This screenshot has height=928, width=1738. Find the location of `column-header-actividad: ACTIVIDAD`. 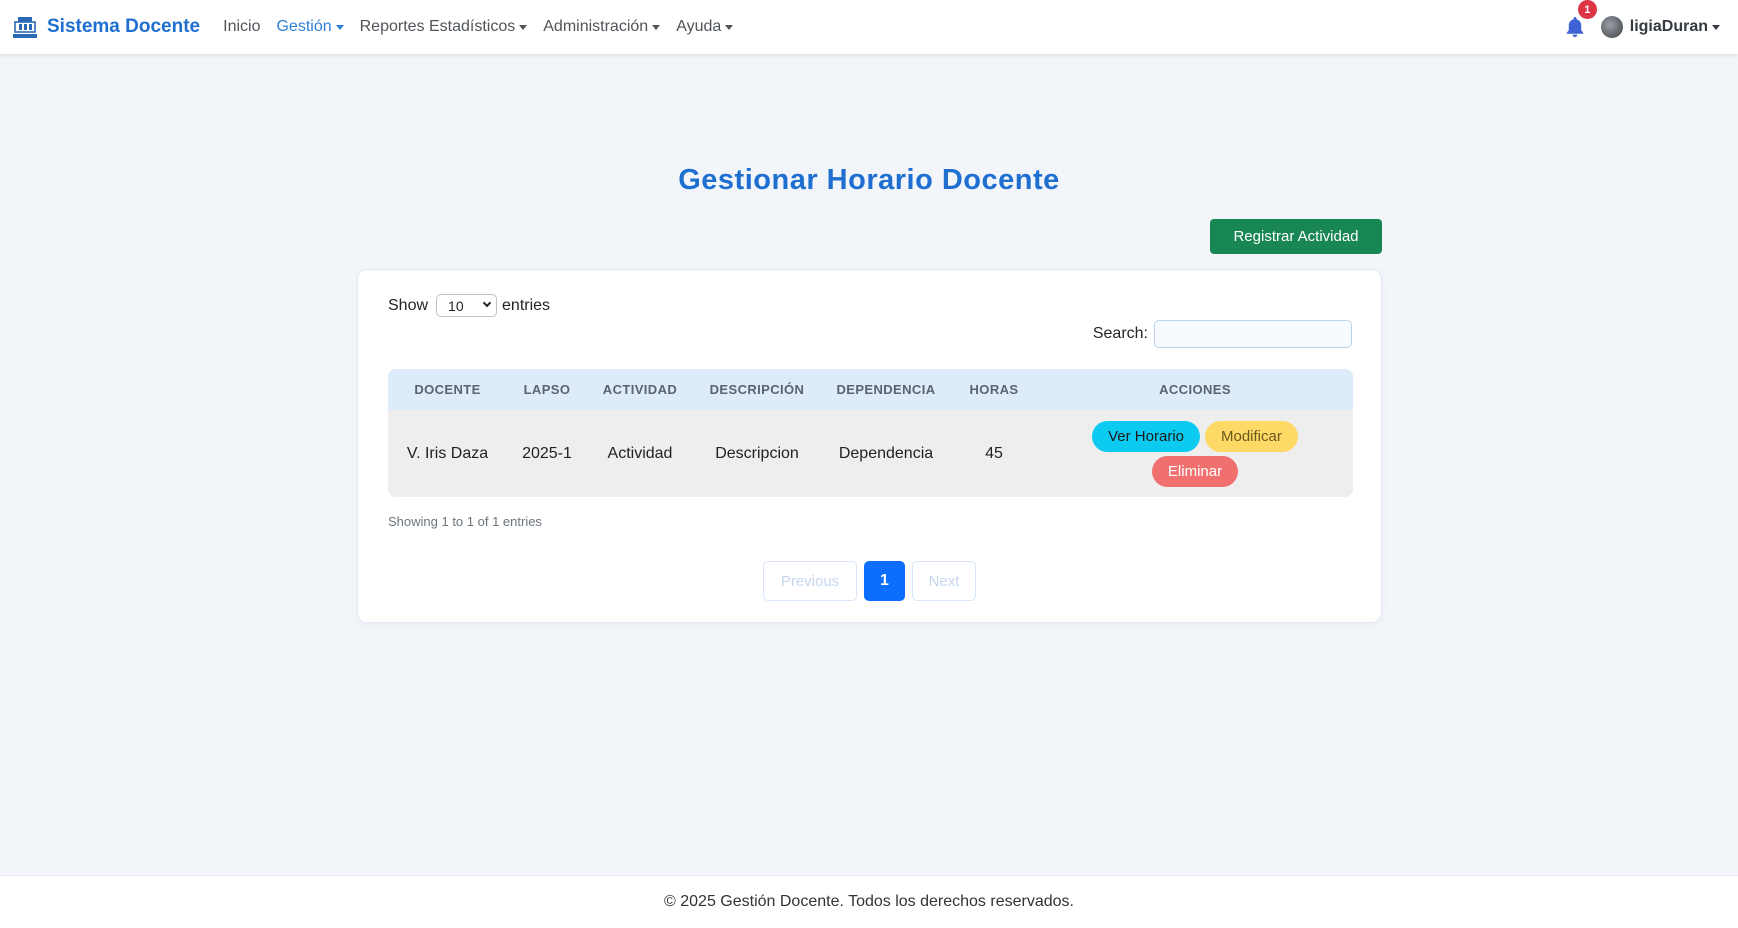

column-header-actividad: ACTIVIDAD is located at coordinates (640, 389).